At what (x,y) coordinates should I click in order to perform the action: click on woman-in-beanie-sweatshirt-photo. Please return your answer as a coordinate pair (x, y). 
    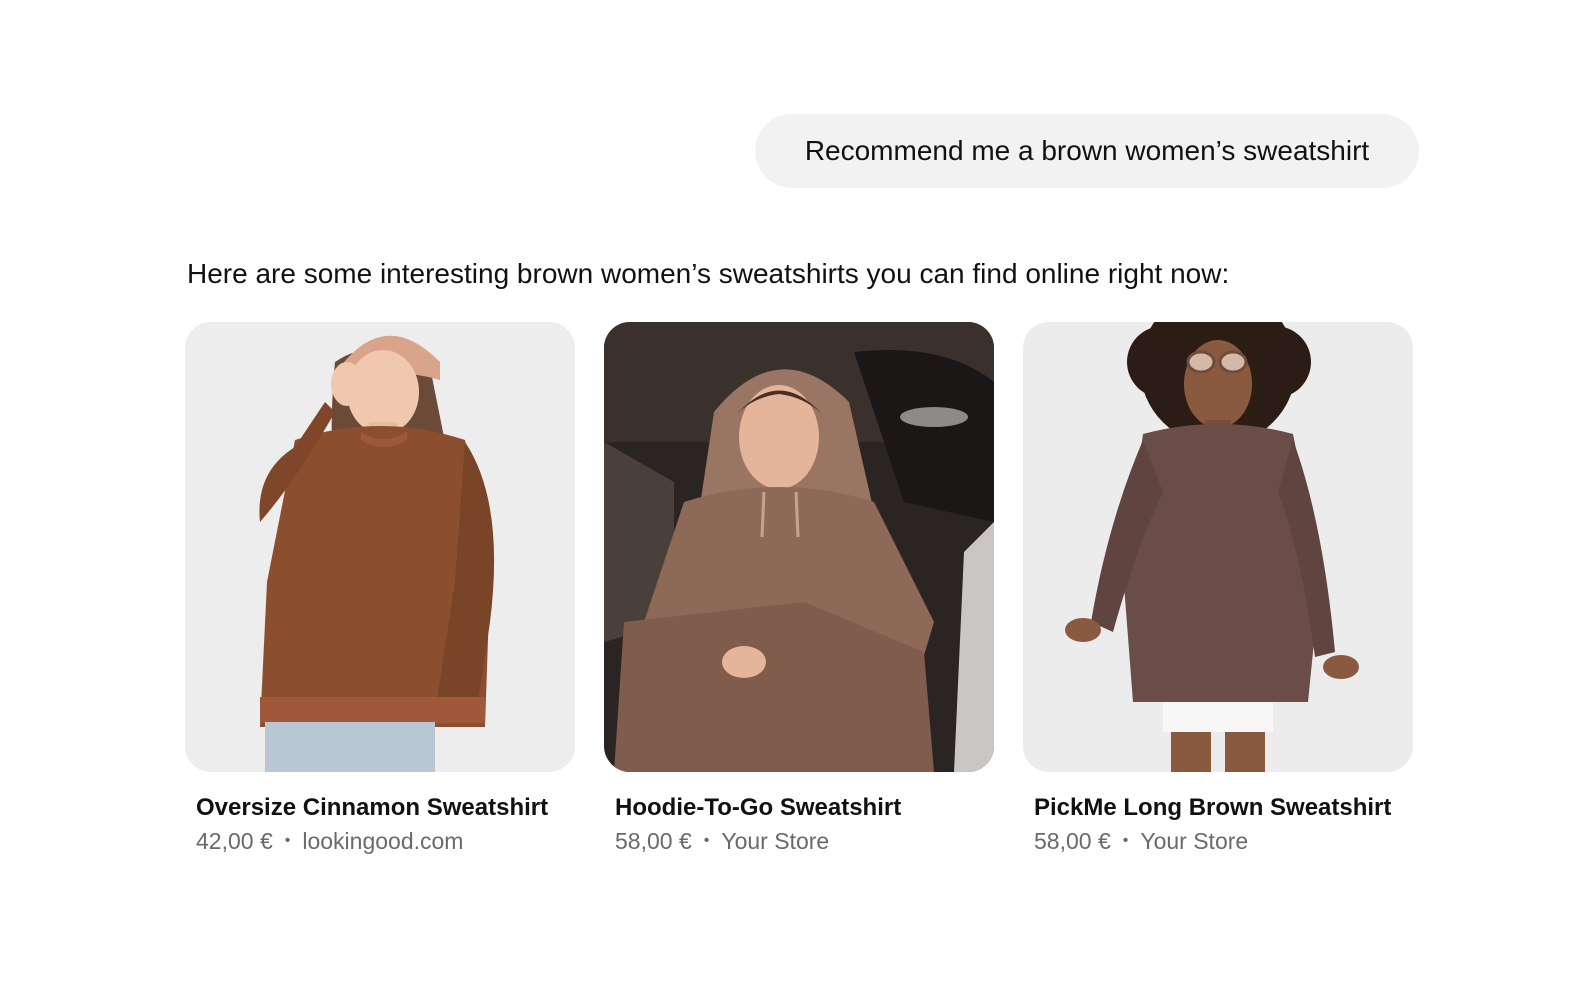
    Looking at the image, I should click on (380, 547).